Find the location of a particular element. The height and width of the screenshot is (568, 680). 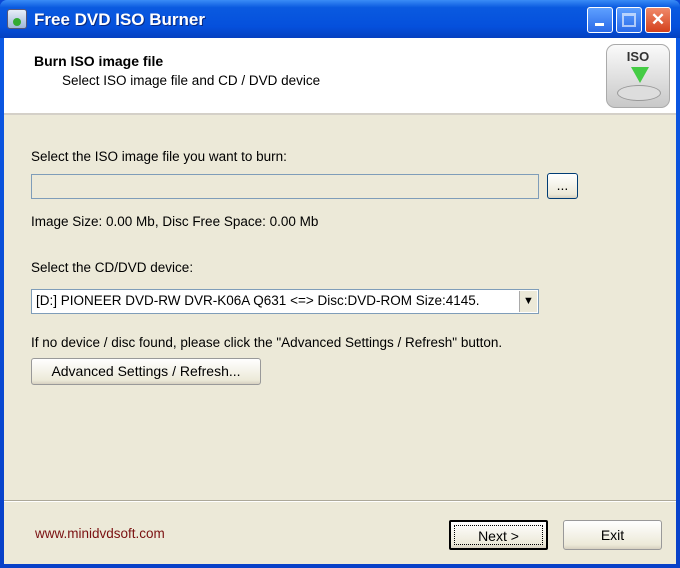

window-title: Free DVD ISO Burner is located at coordinates (119, 19).